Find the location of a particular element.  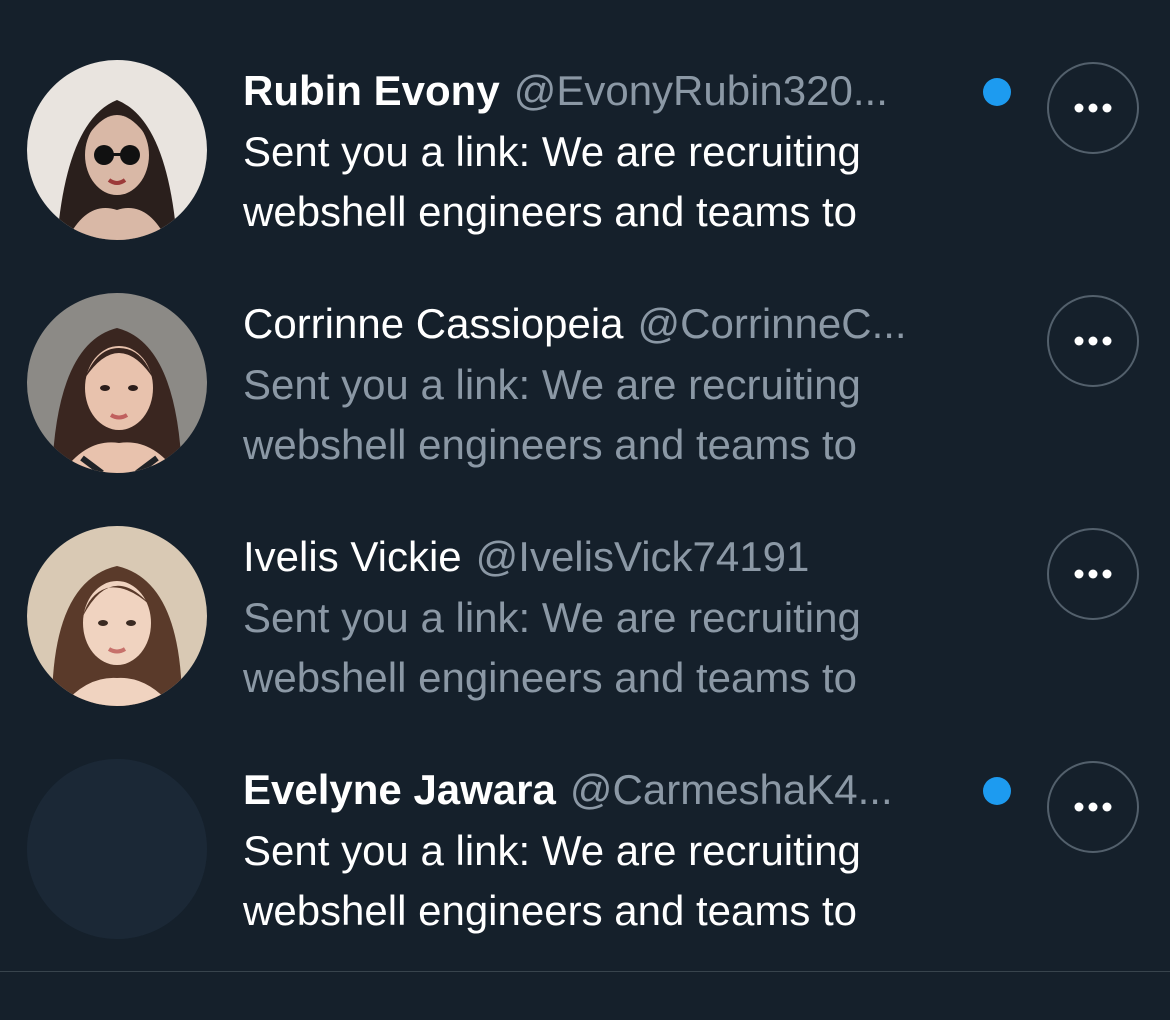

sender-name: Corrinne Cassiopeia is located at coordinates (433, 323).